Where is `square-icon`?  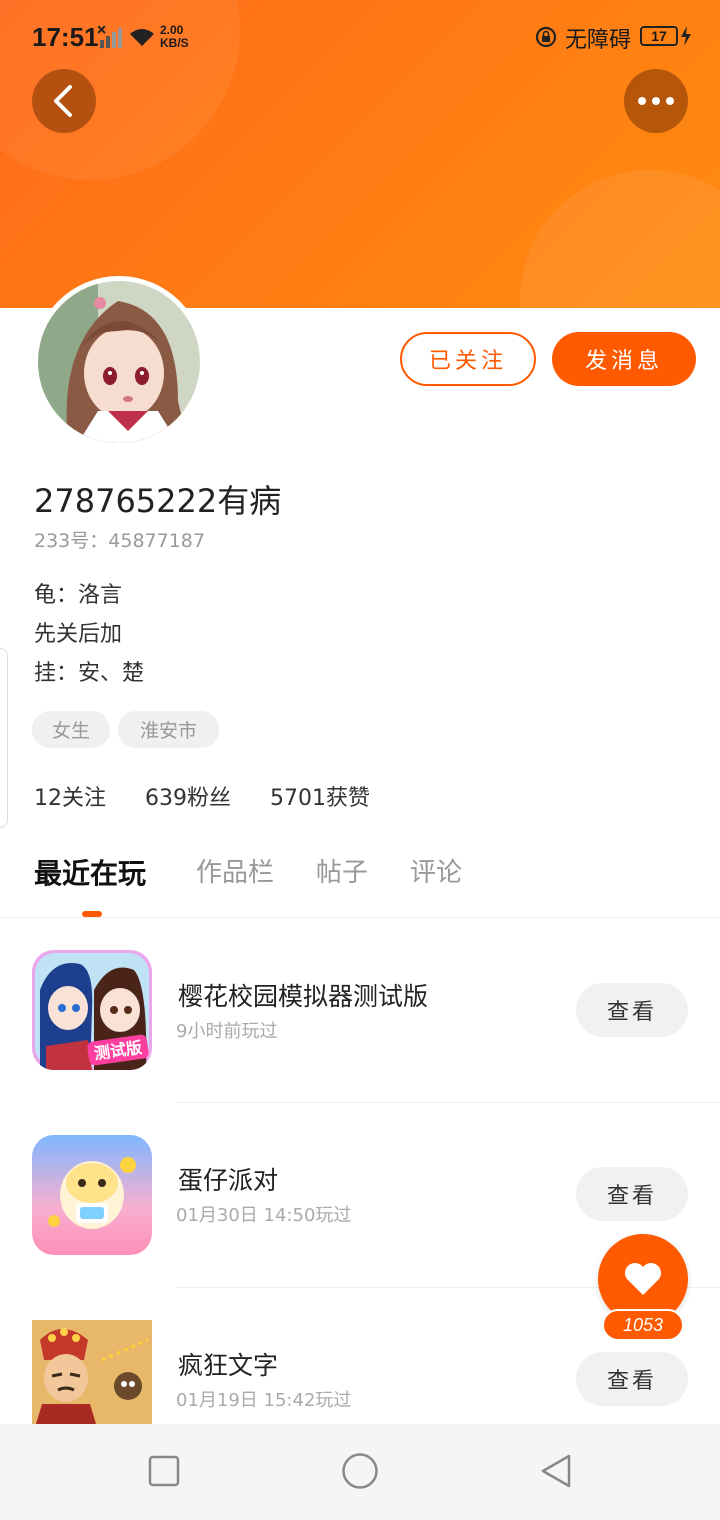 square-icon is located at coordinates (164, 1471).